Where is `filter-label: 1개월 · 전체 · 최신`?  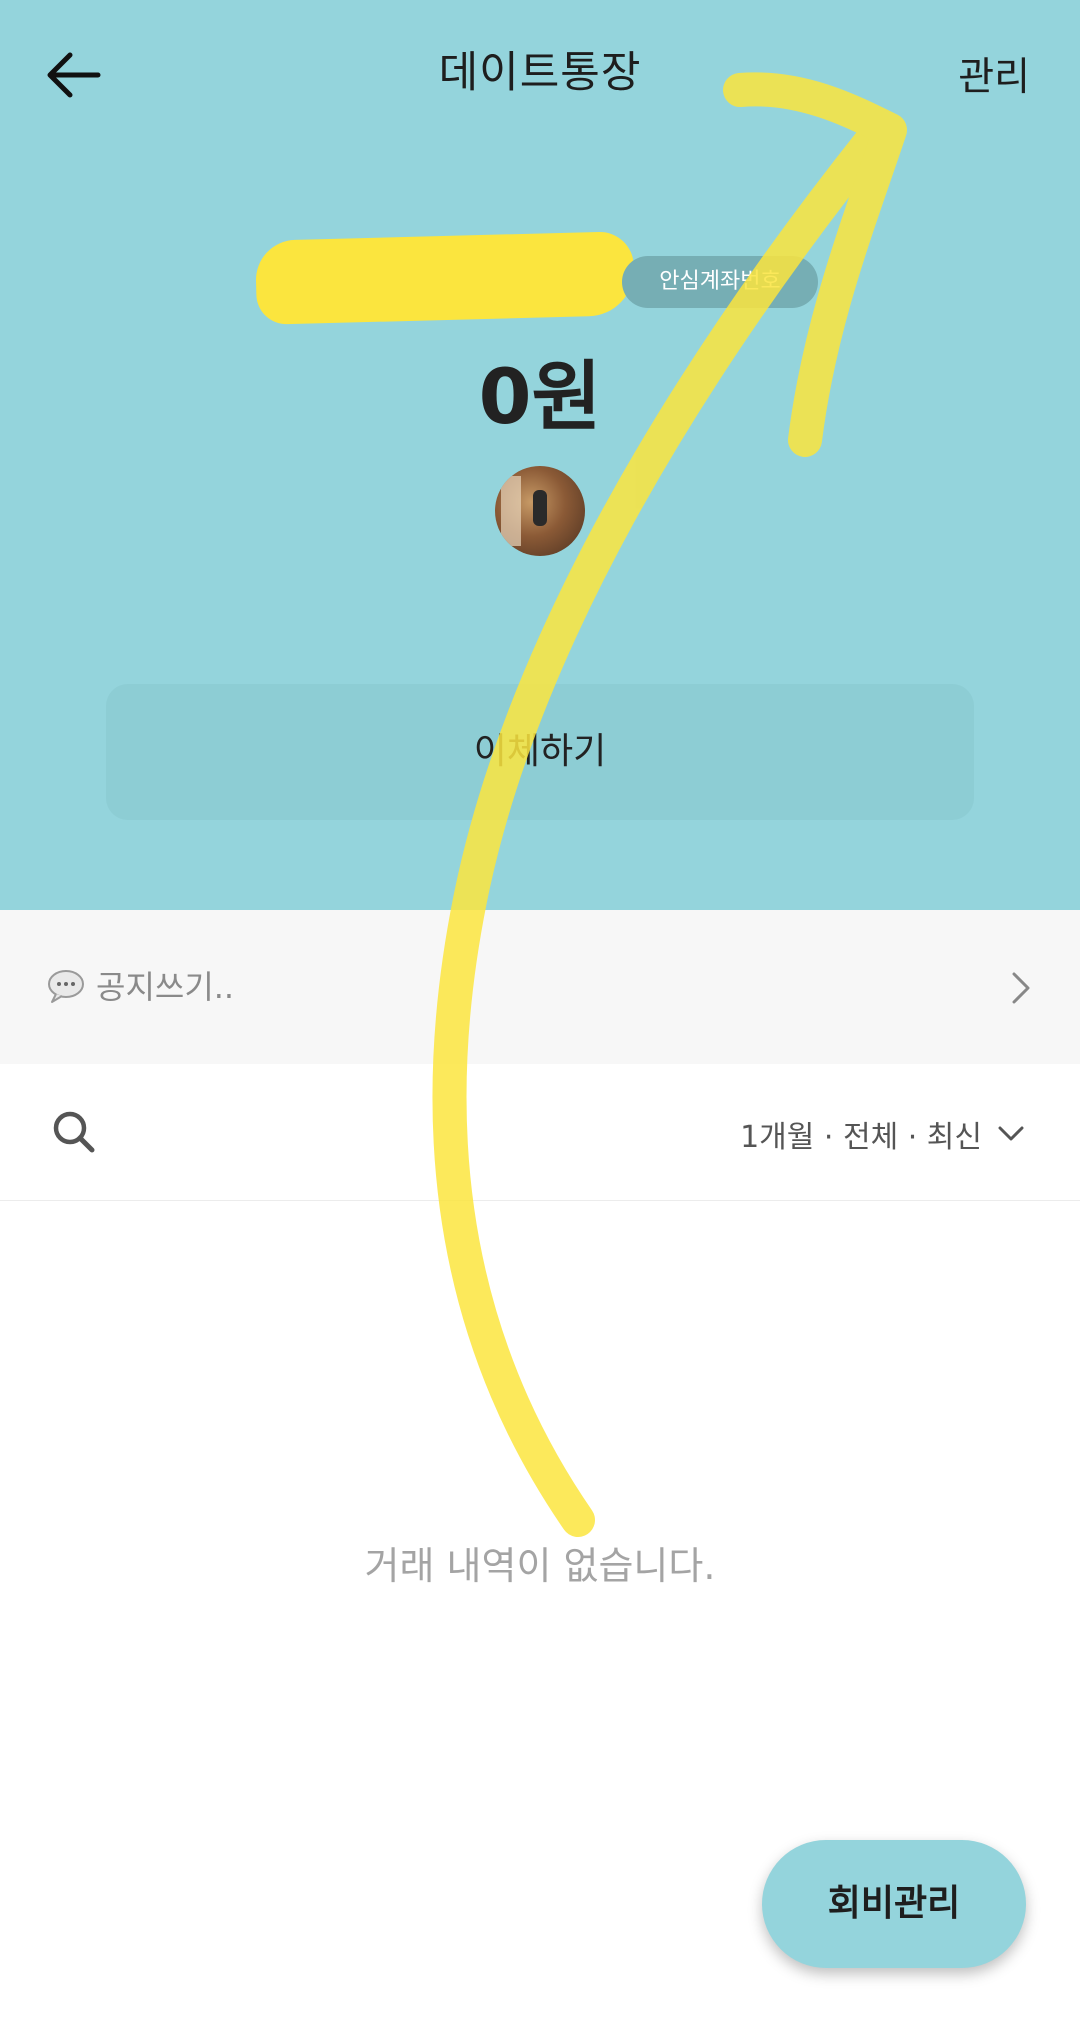
filter-label: 1개월 · 전체 · 최신 is located at coordinates (861, 1137).